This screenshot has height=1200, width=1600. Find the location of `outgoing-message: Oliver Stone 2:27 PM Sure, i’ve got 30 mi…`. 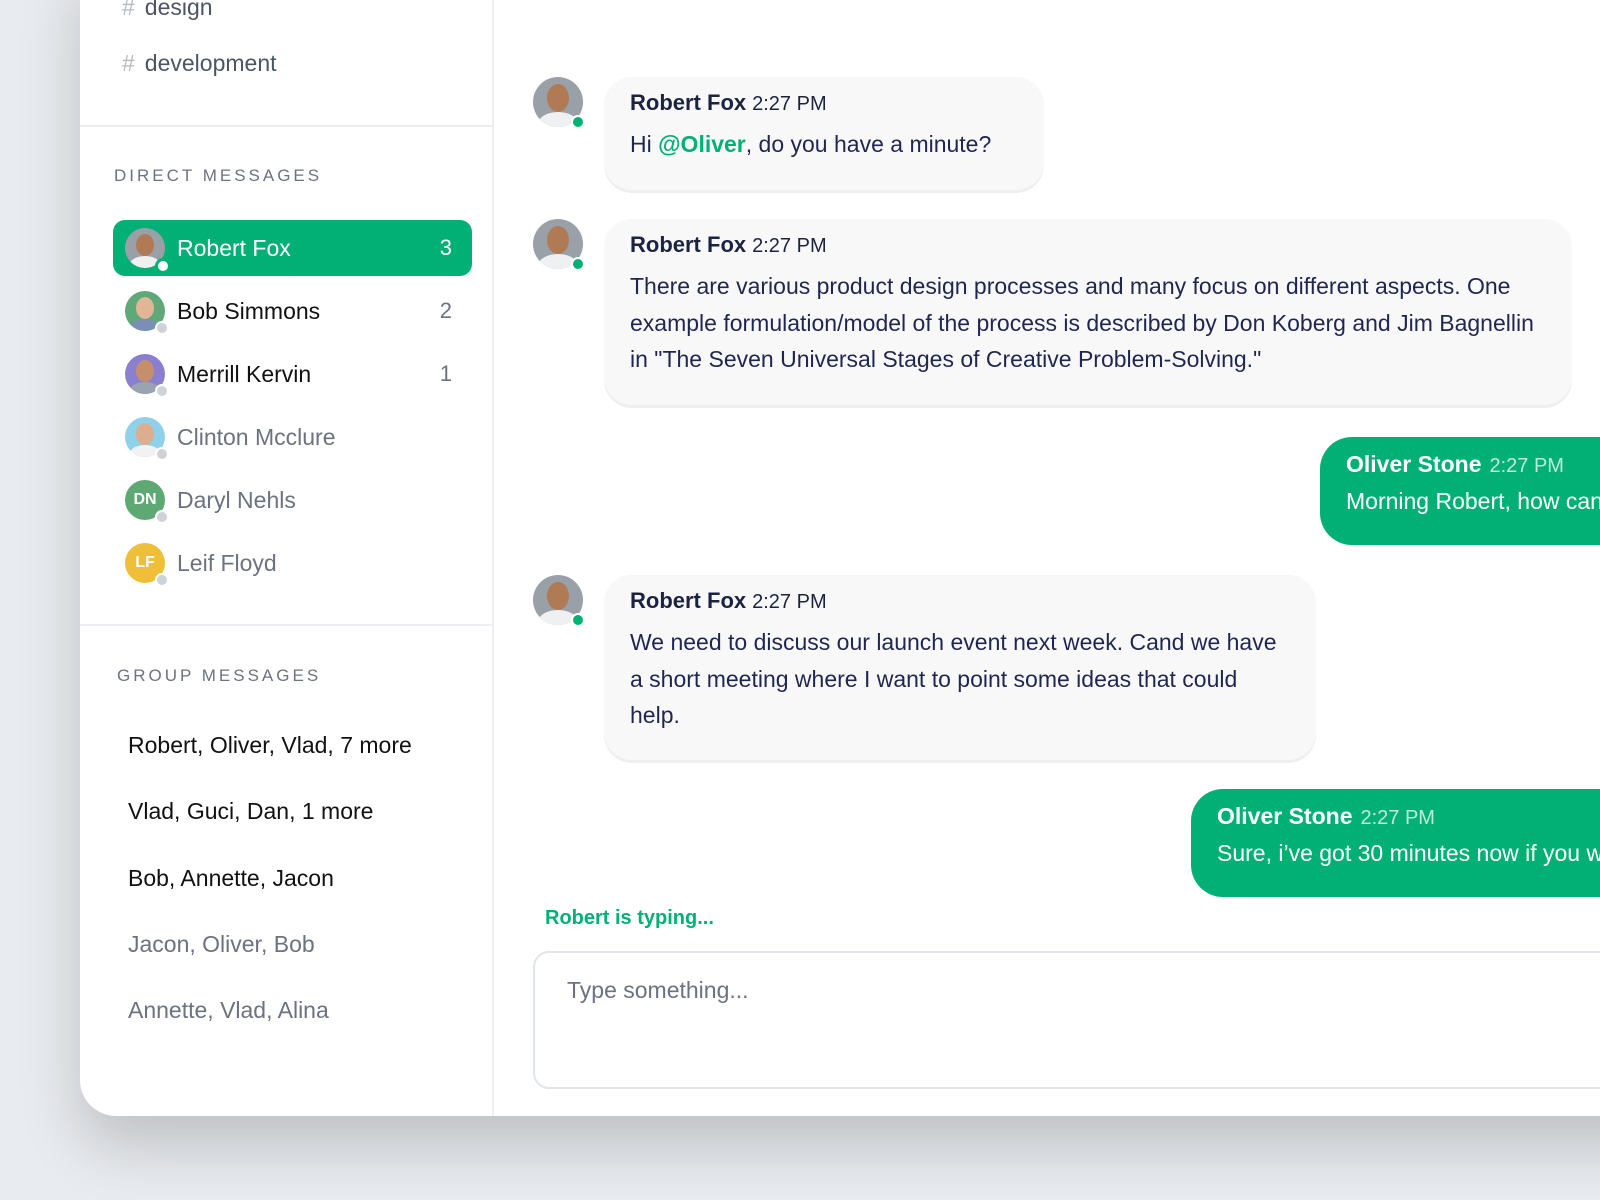

outgoing-message: Oliver Stone 2:27 PM Sure, i’ve got 30 mi… is located at coordinates (1395, 843).